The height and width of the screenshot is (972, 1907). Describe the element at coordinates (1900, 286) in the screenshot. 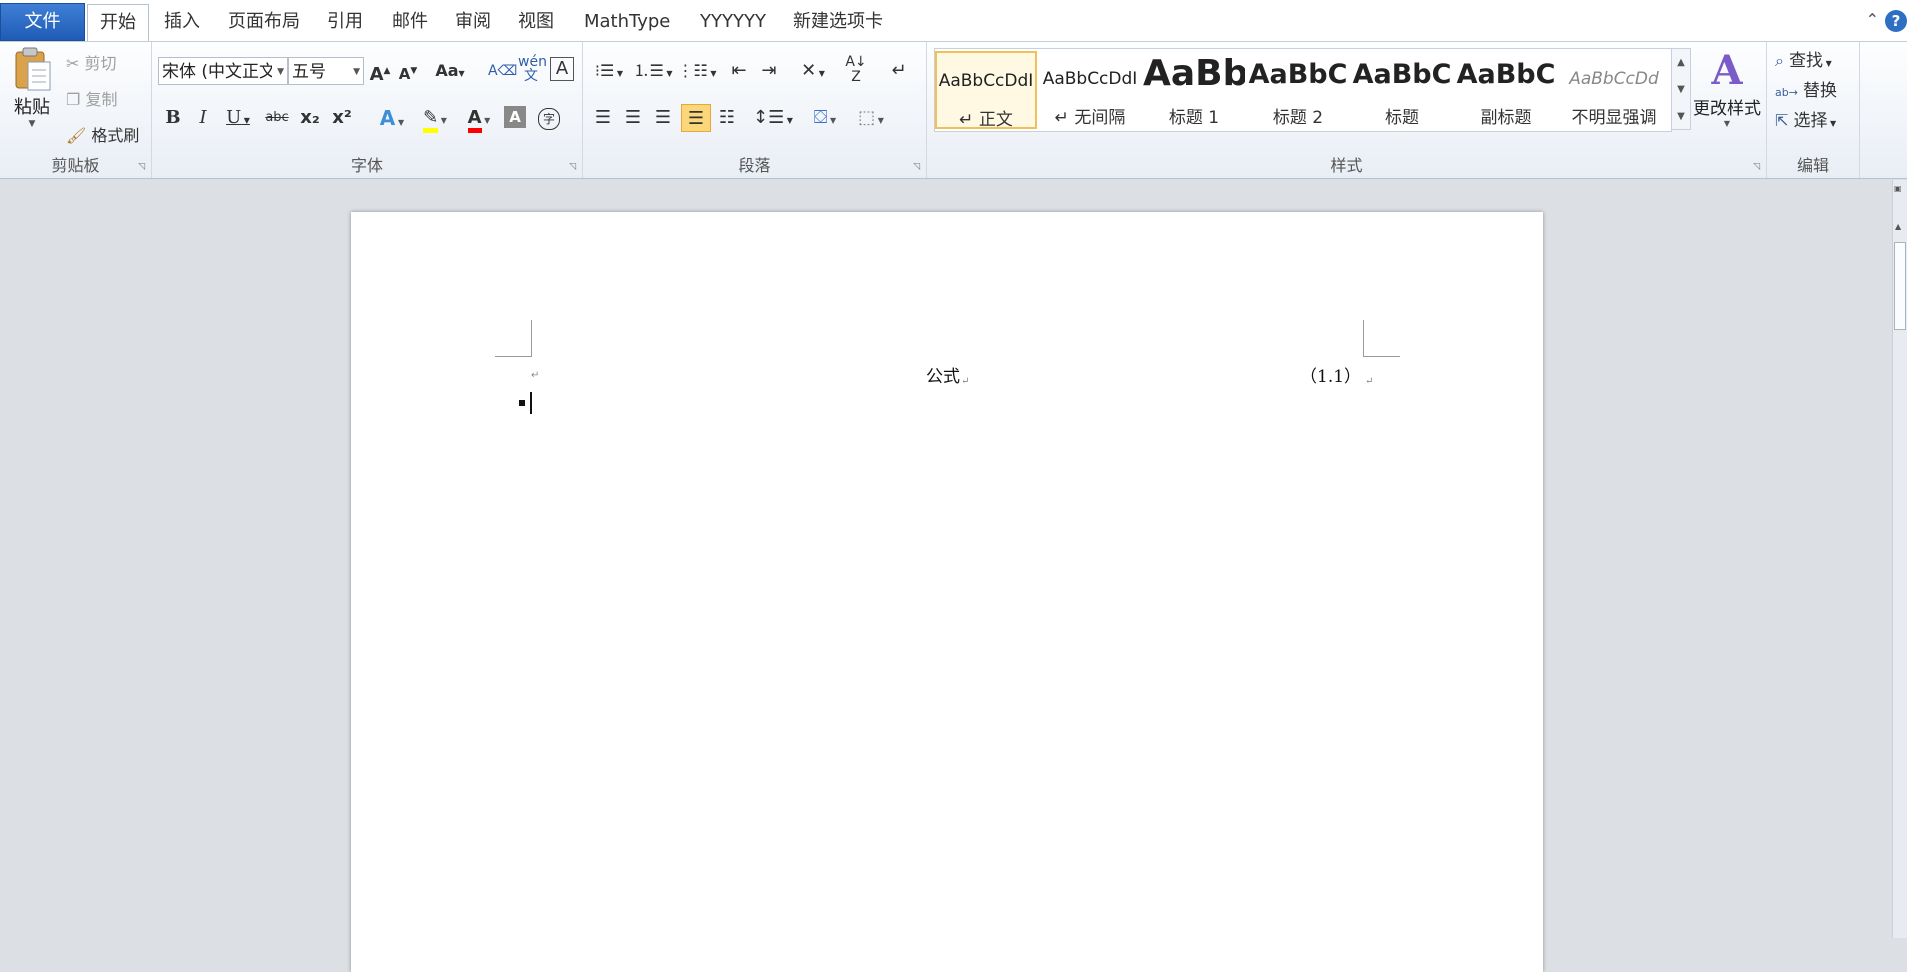

I see `scrollbar-thumb` at that location.